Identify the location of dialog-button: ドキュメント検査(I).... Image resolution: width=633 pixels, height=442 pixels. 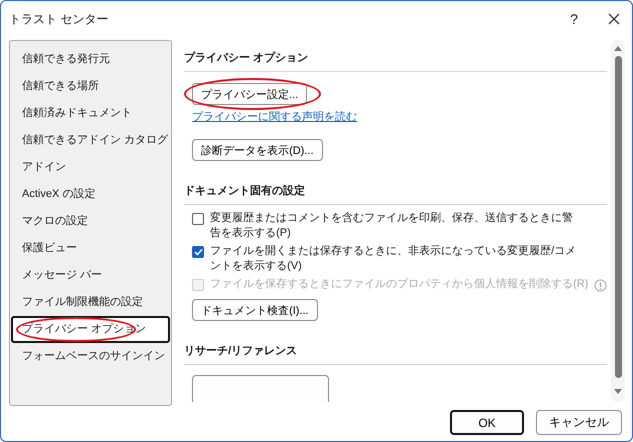
(255, 310).